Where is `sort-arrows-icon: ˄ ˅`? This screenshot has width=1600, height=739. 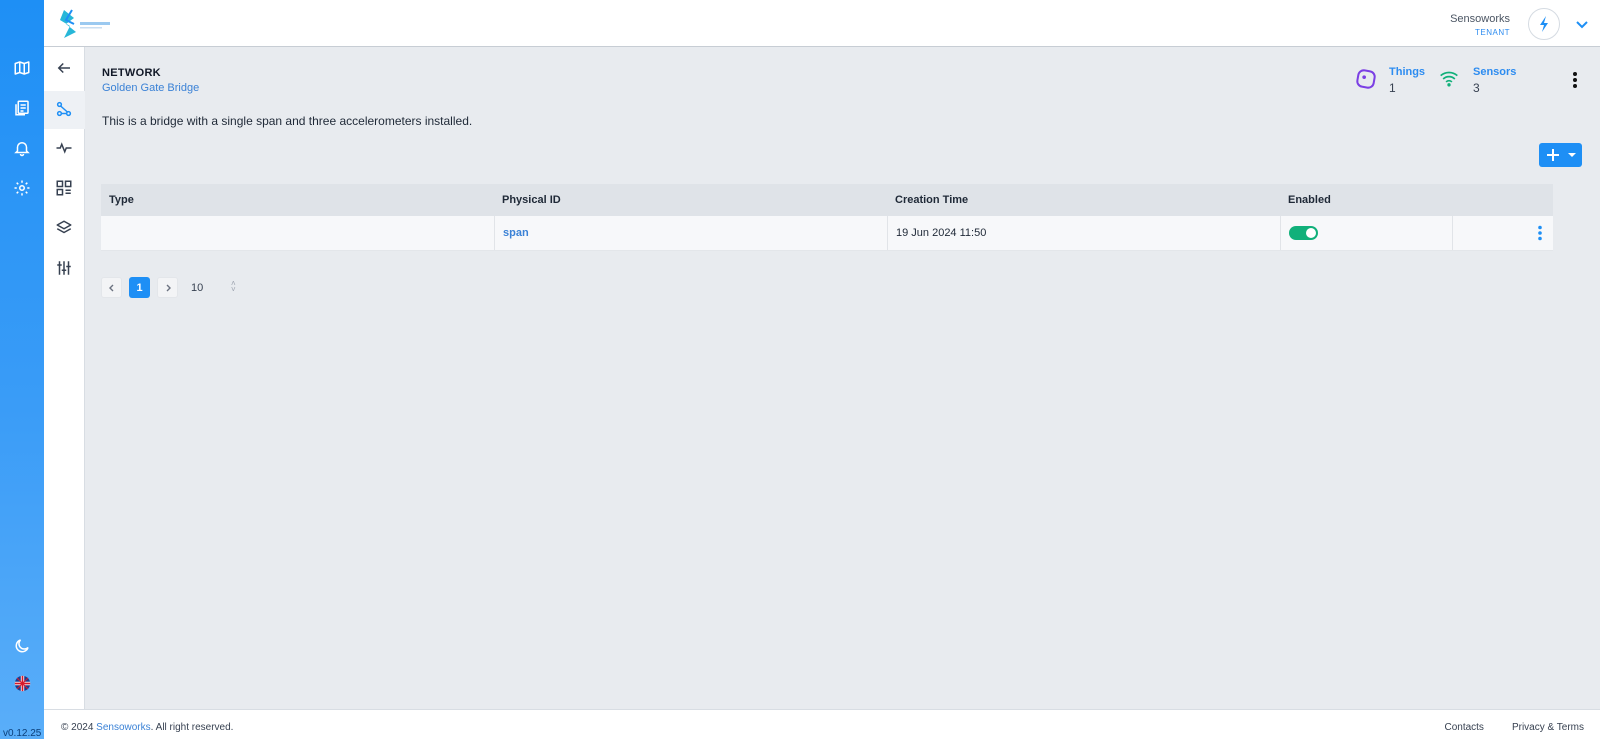
sort-arrows-icon: ˄ ˅ is located at coordinates (233, 286).